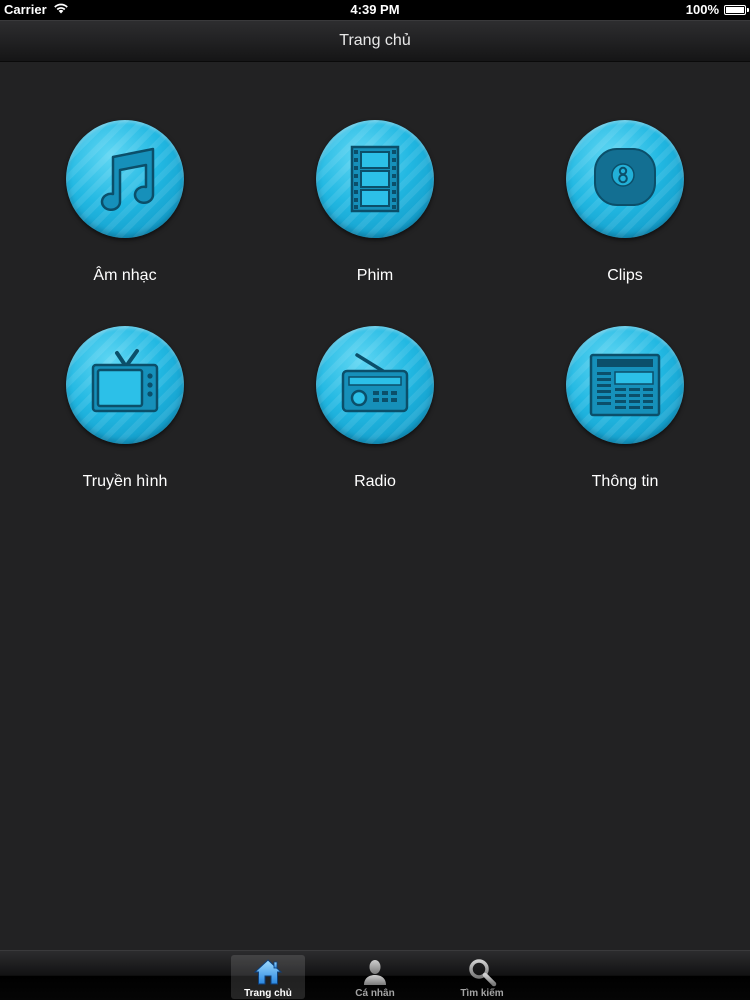 This screenshot has height=1000, width=750. I want to click on tab-label: Trang chủ, so click(268, 993).